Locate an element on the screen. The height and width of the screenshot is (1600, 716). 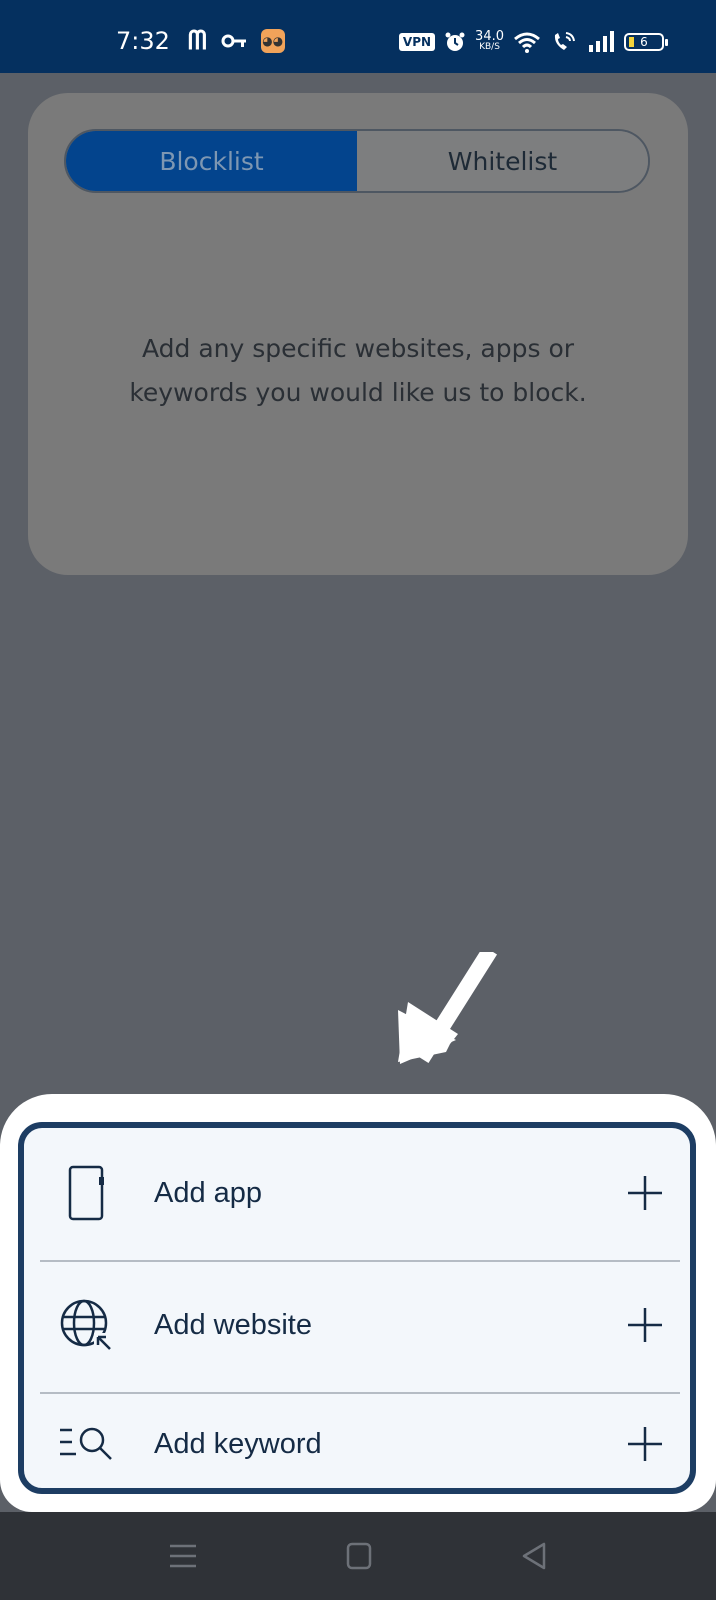
signal-icon is located at coordinates (601, 41).